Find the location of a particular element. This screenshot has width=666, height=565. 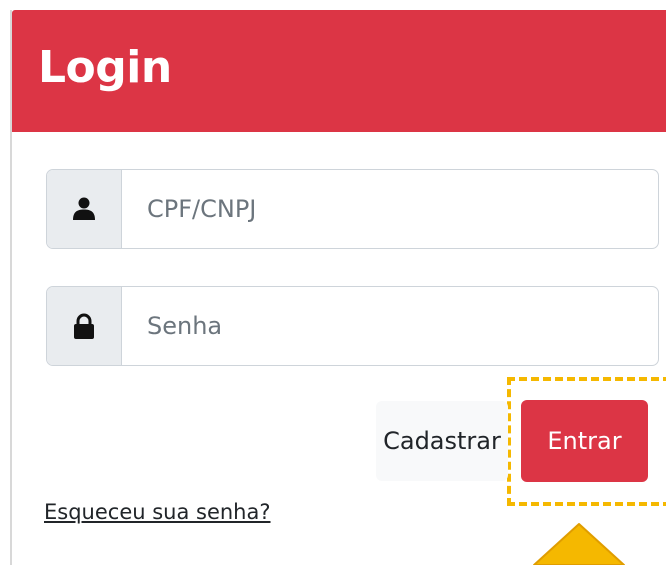

user-icon-glyph is located at coordinates (84, 208).